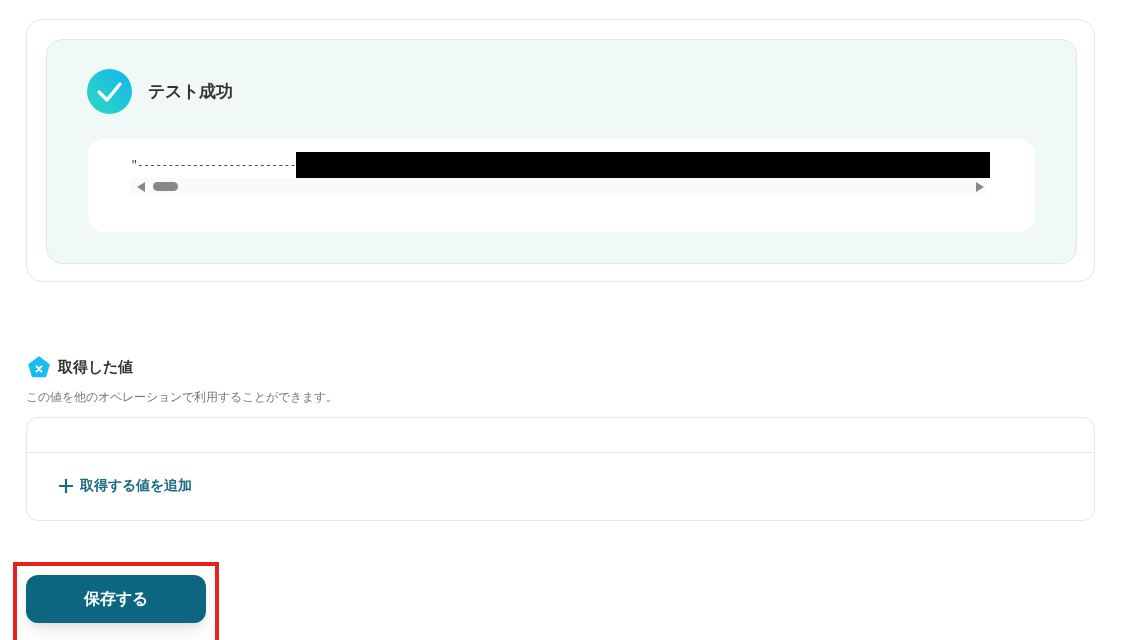  Describe the element at coordinates (182, 397) in the screenshot. I see `section-description: この値を他のオペレーションで利用することができます。` at that location.